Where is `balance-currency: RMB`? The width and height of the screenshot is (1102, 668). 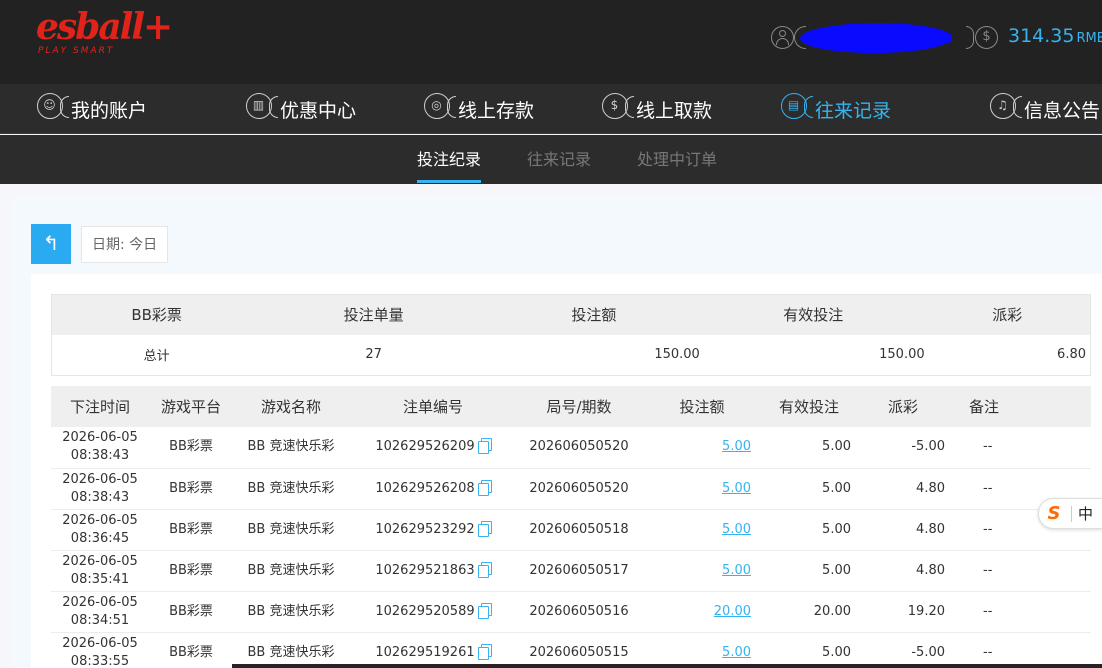 balance-currency: RMB is located at coordinates (1089, 38).